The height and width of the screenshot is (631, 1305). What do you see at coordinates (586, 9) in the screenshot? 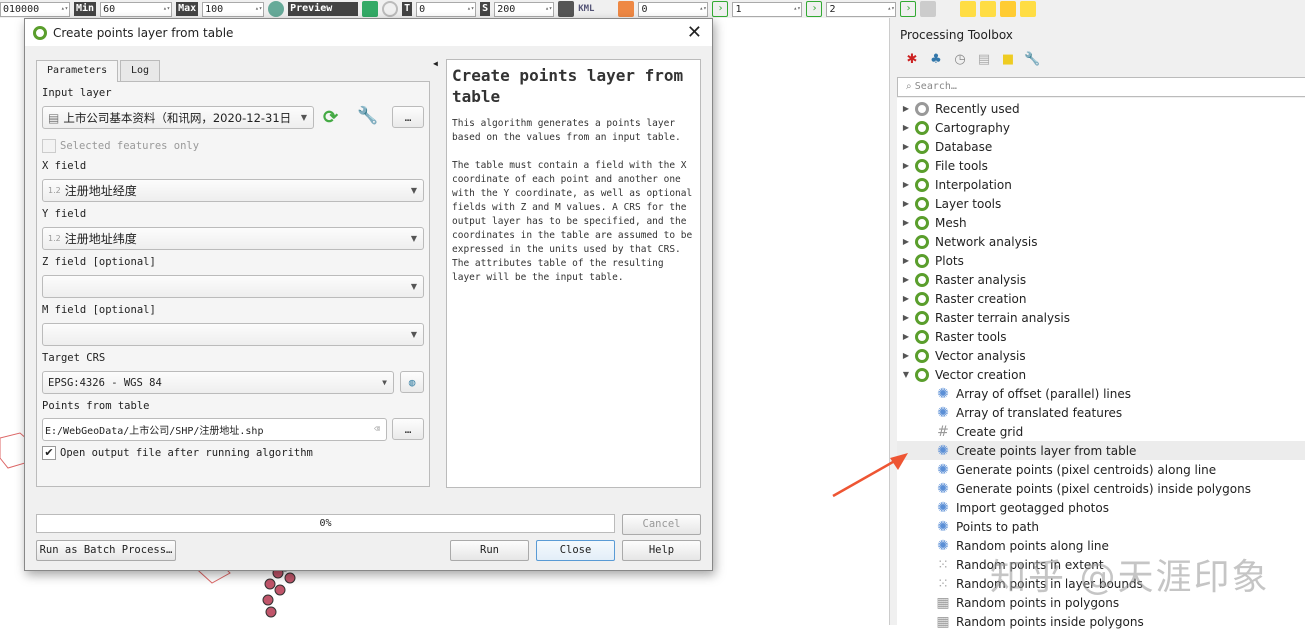
I see `kml-button: KML` at bounding box center [586, 9].